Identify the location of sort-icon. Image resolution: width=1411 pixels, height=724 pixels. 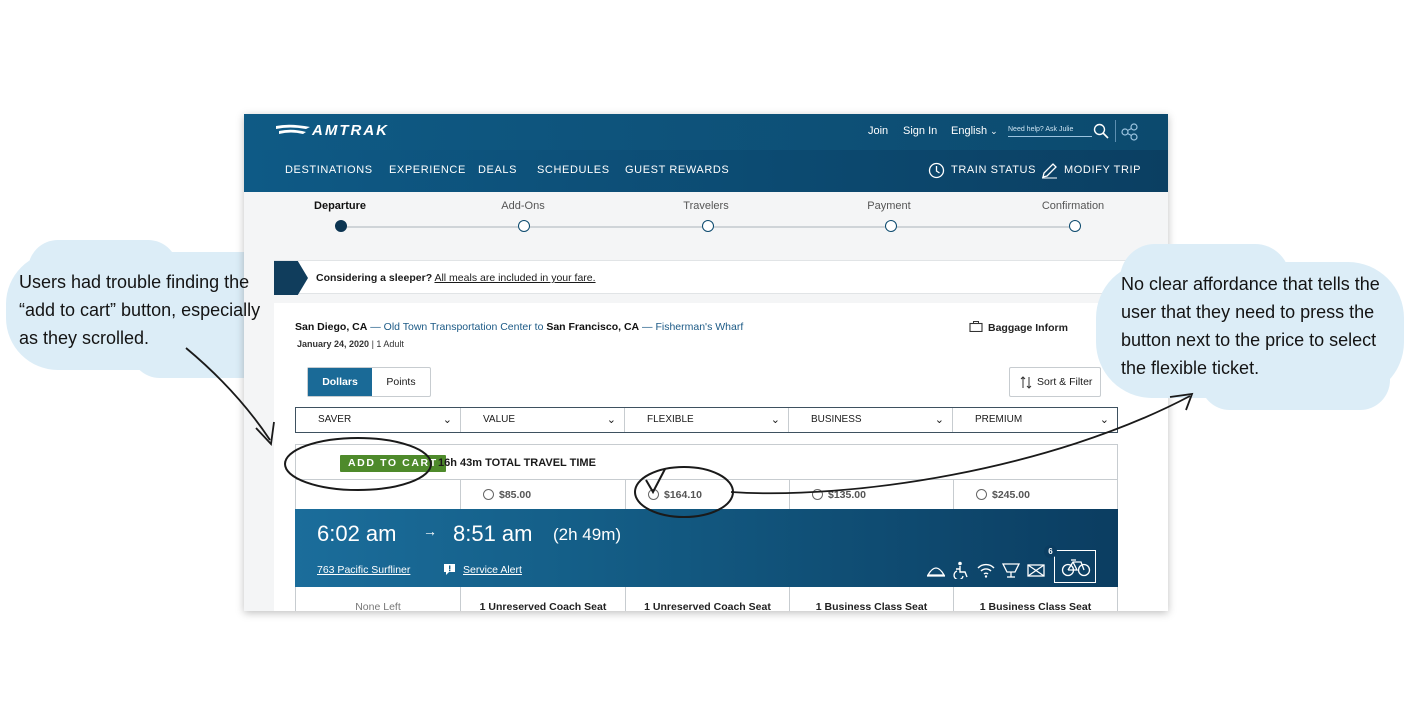
(1026, 382).